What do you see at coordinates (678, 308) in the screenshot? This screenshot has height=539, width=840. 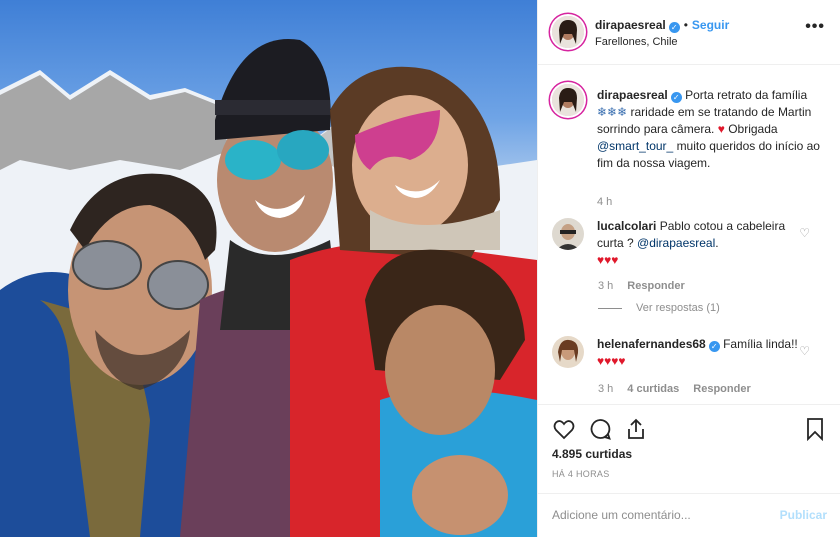 I see `view-replies-label: Ver respostas (1)` at bounding box center [678, 308].